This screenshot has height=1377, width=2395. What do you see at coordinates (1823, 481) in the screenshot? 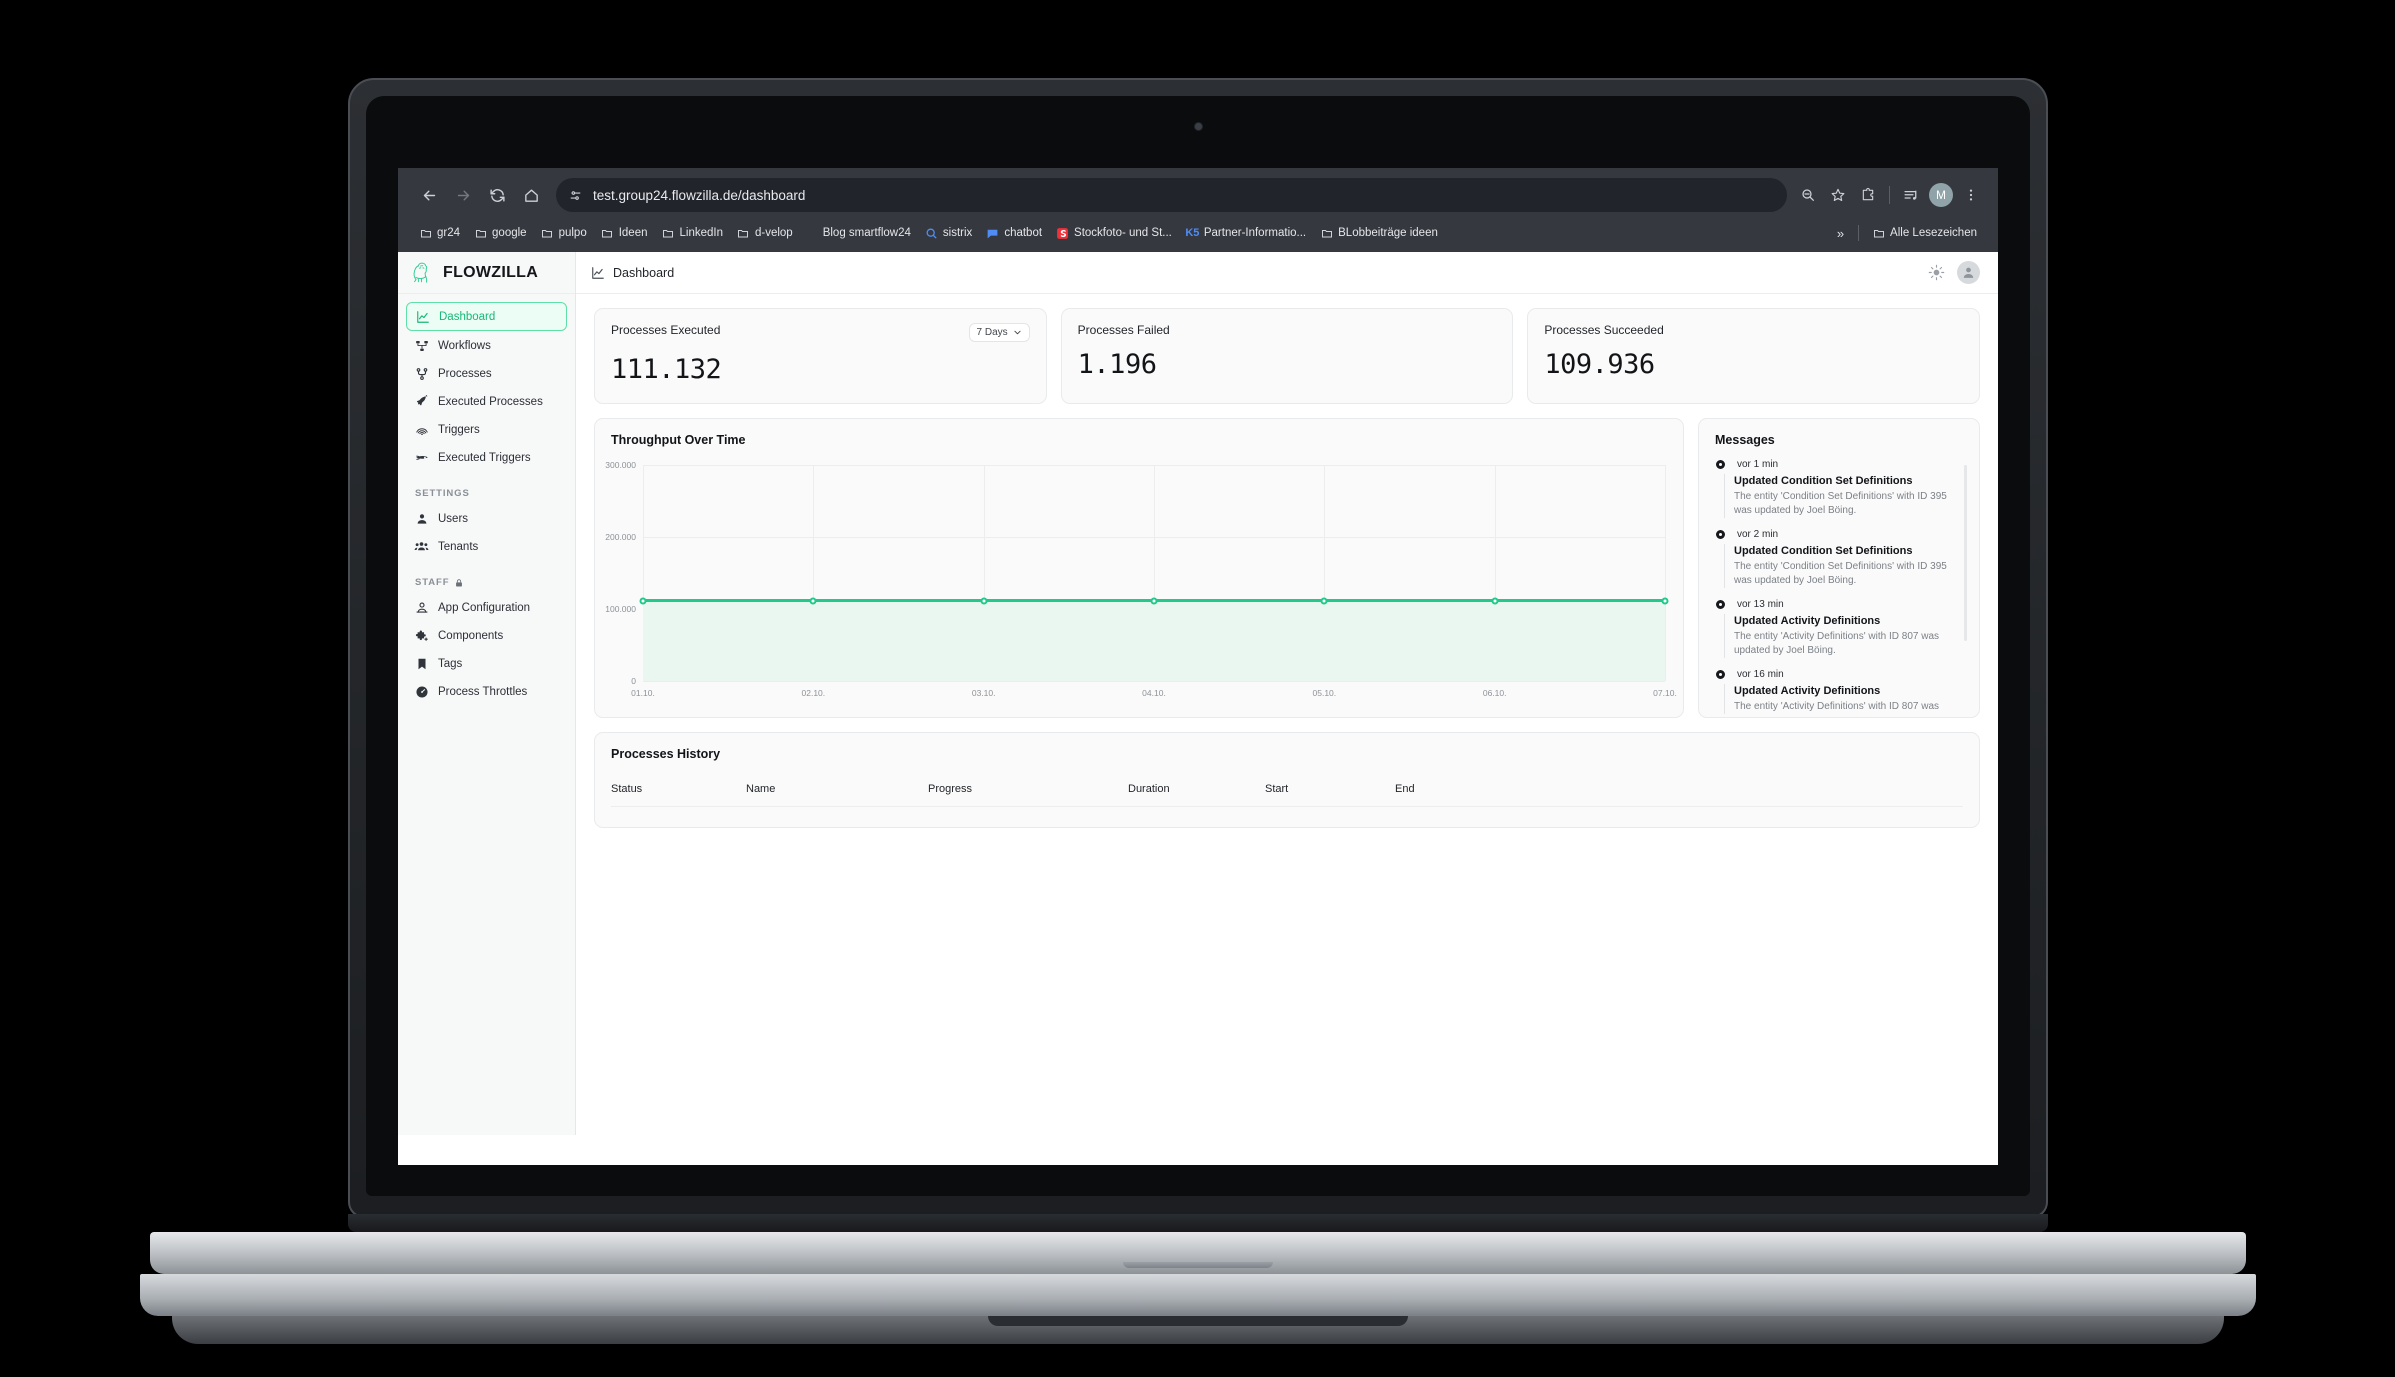
I see `message-title: Updated Condition Set Definitions` at bounding box center [1823, 481].